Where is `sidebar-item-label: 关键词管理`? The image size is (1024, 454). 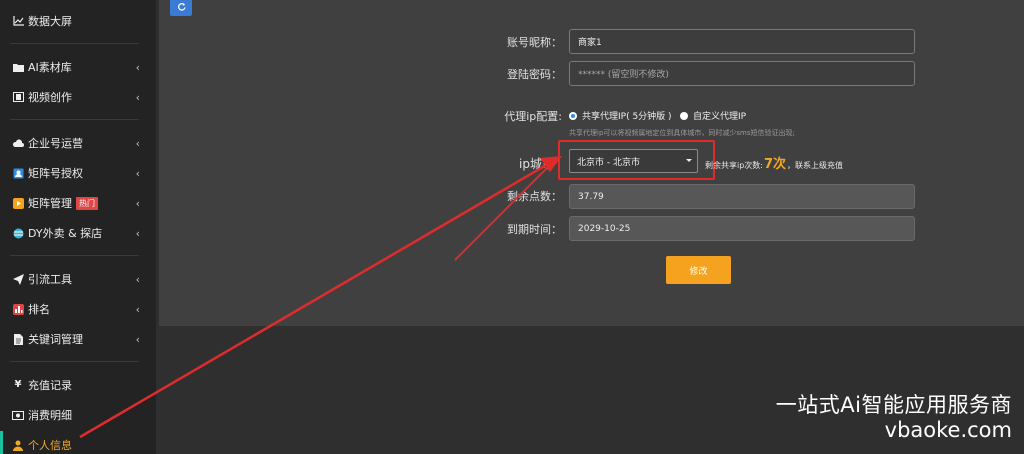 sidebar-item-label: 关键词管理 is located at coordinates (55, 339).